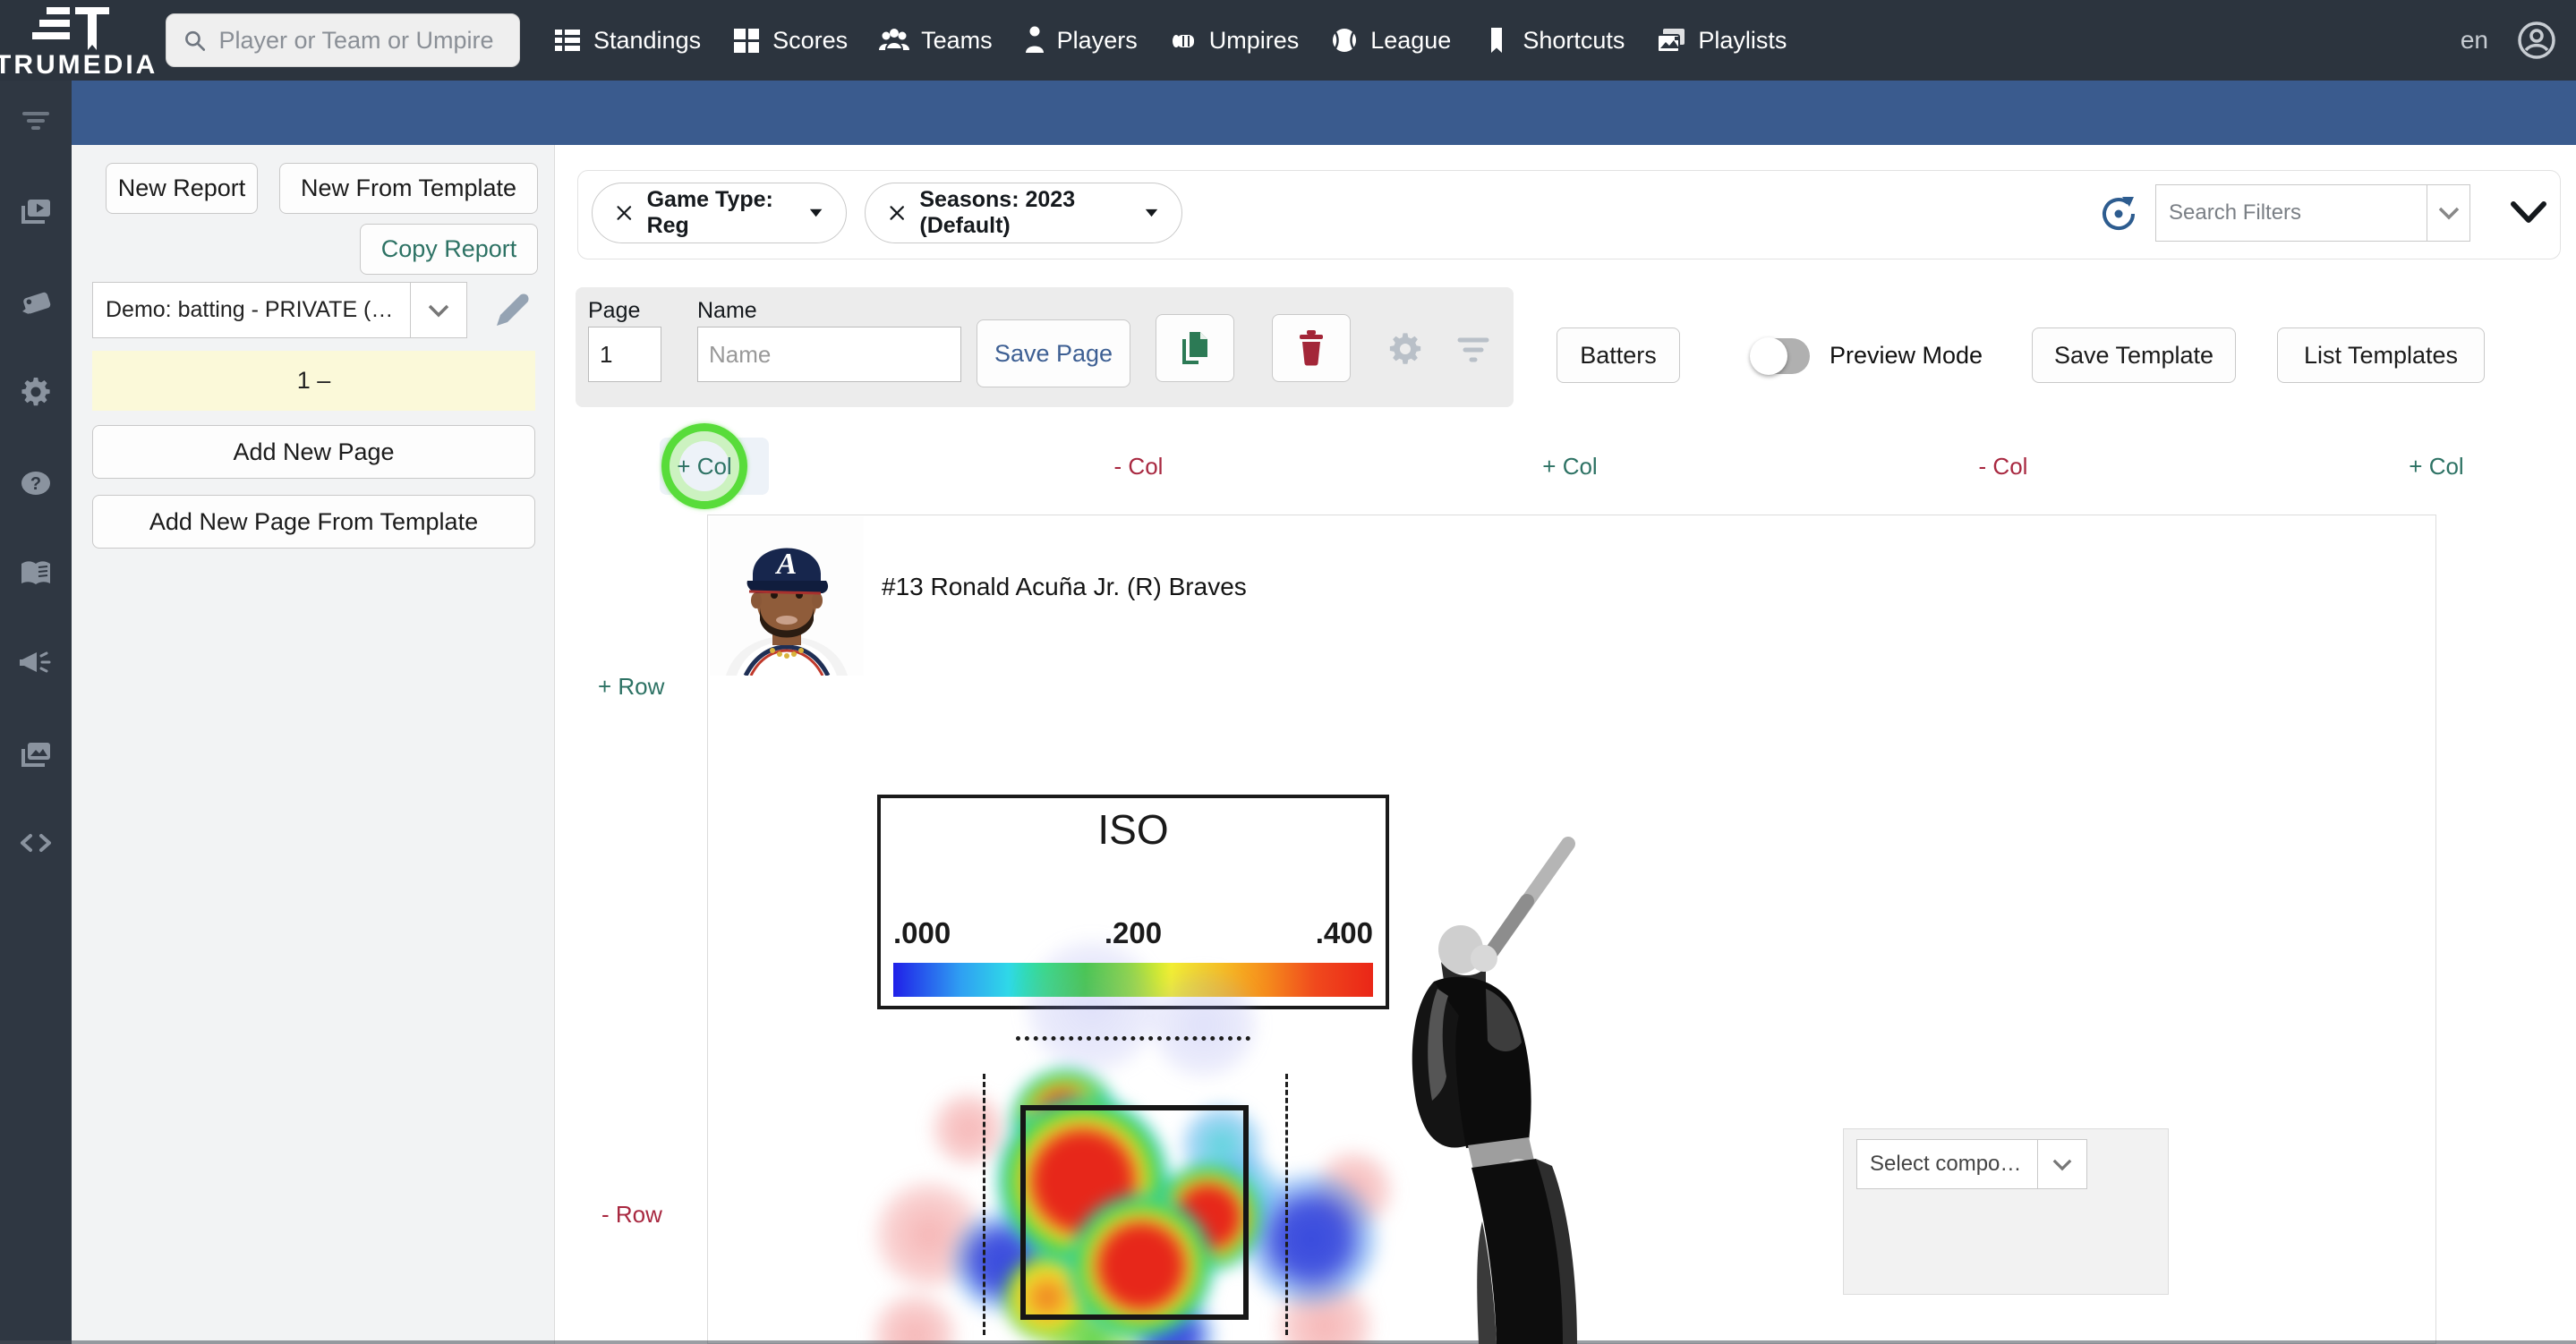  I want to click on nav-teams: Teams, so click(935, 40).